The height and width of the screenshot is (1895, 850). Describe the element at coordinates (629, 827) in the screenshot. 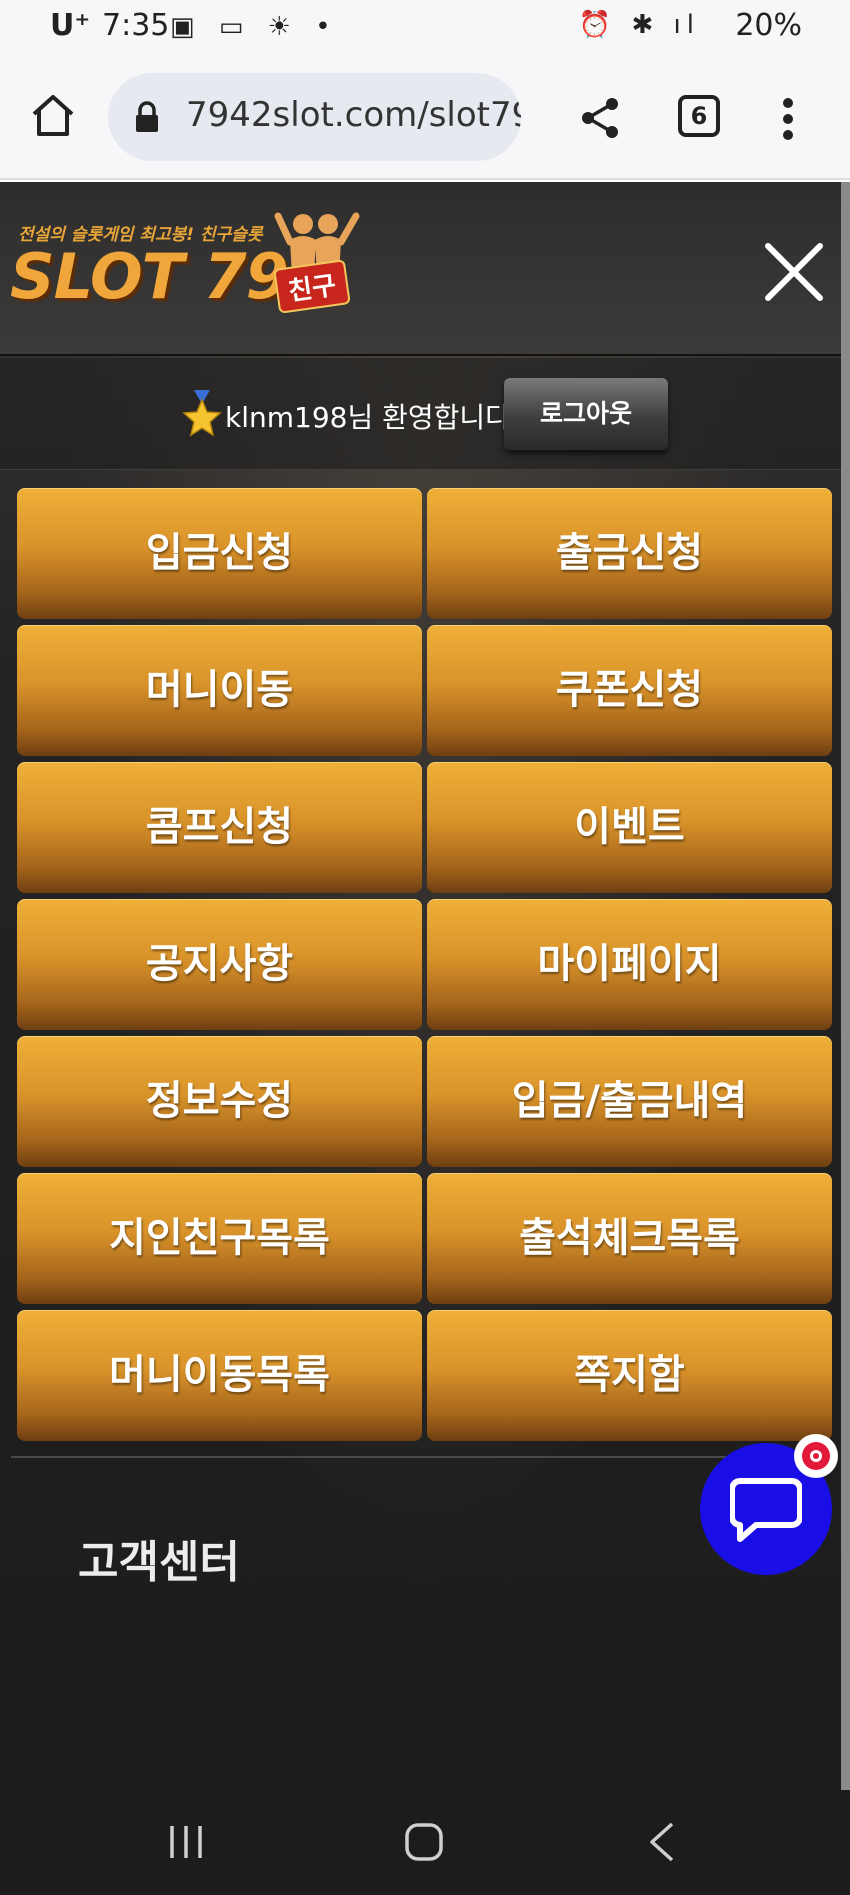

I see `menu-events: 이벤트` at that location.